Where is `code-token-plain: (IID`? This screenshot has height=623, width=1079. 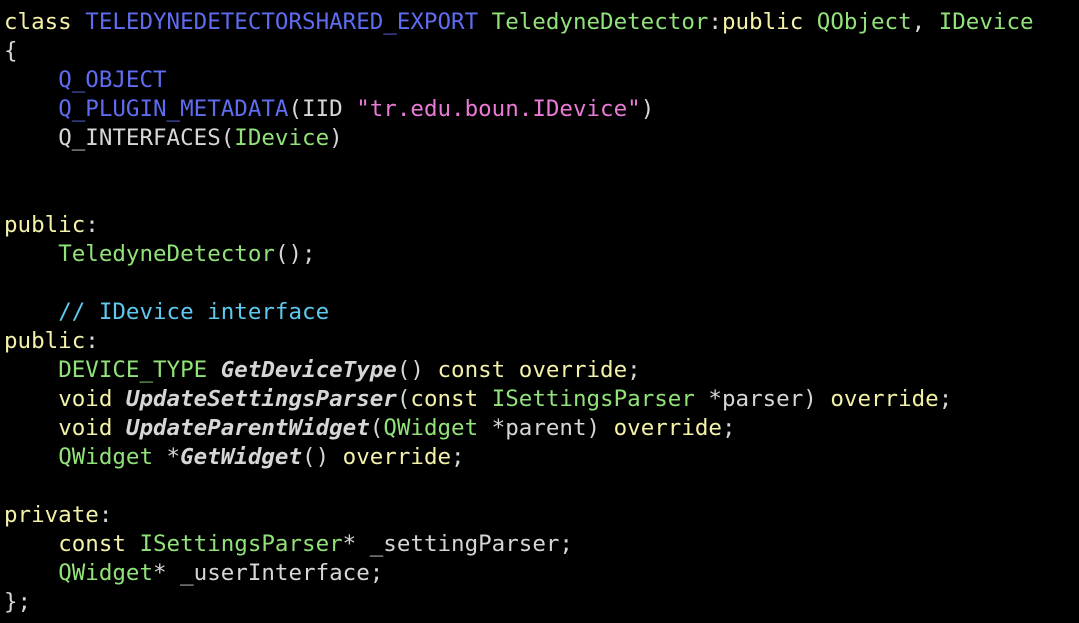 code-token-plain: (IID is located at coordinates (322, 109).